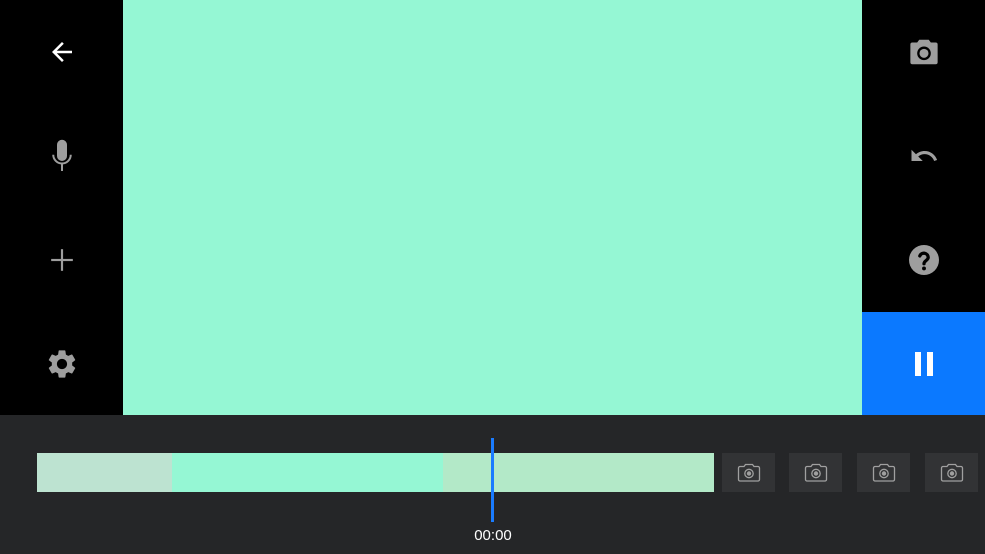 The height and width of the screenshot is (554, 985). I want to click on pause-icon, so click(923, 364).